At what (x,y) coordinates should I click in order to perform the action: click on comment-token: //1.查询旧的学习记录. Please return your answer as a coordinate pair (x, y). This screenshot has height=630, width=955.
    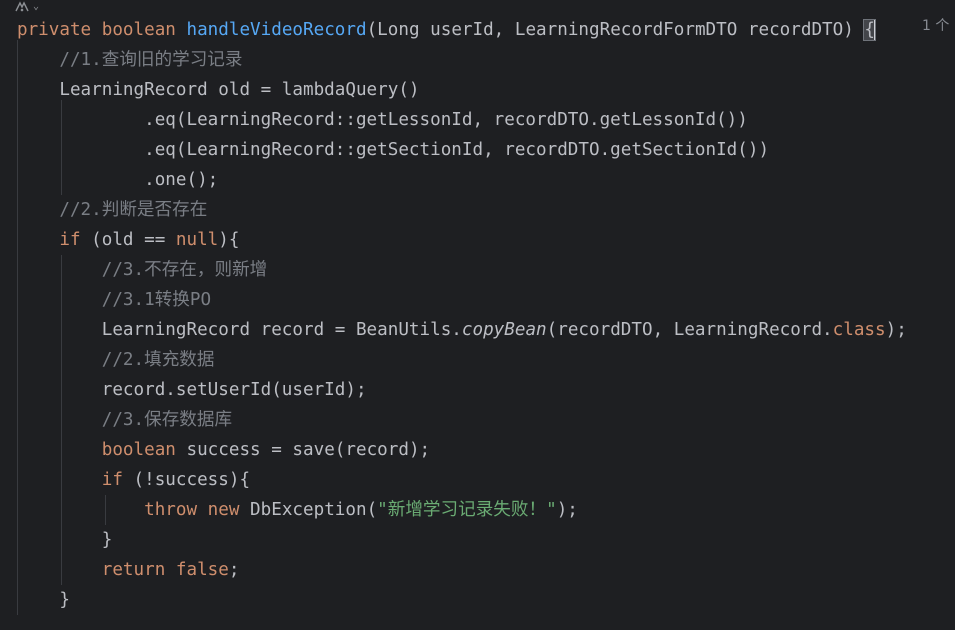
    Looking at the image, I should click on (130, 60).